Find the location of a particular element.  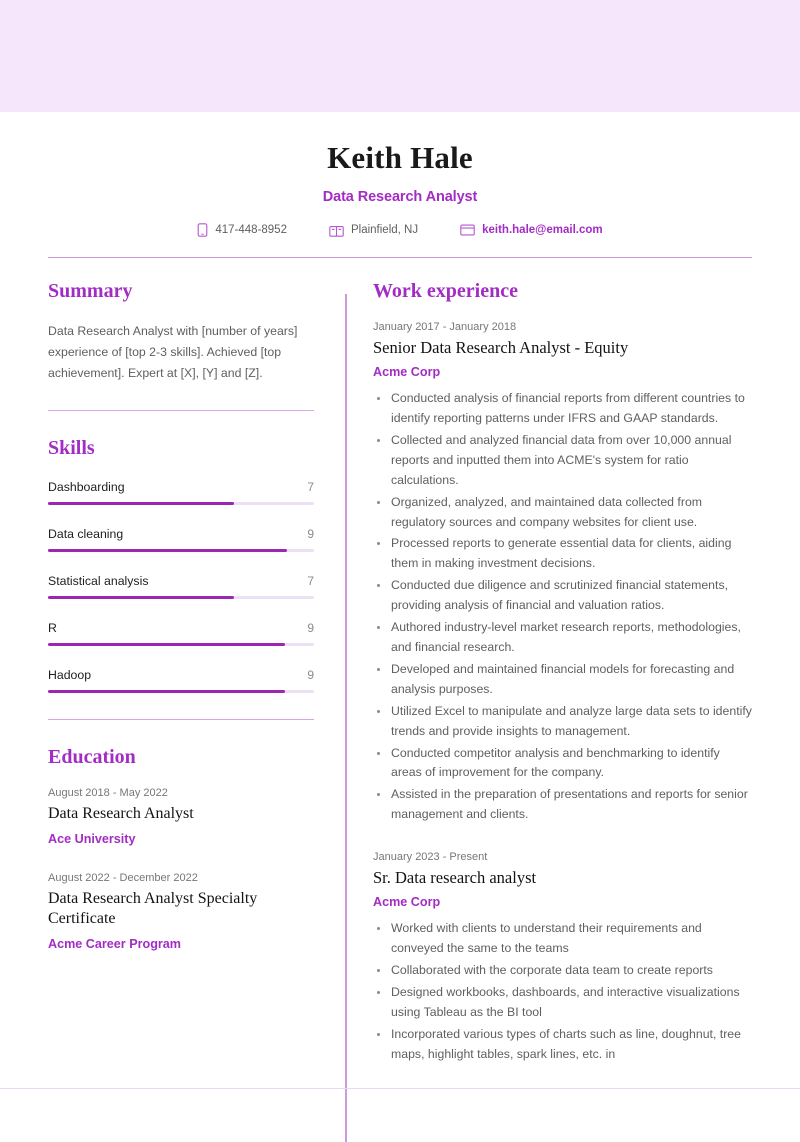

skill-name: R is located at coordinates (52, 628).